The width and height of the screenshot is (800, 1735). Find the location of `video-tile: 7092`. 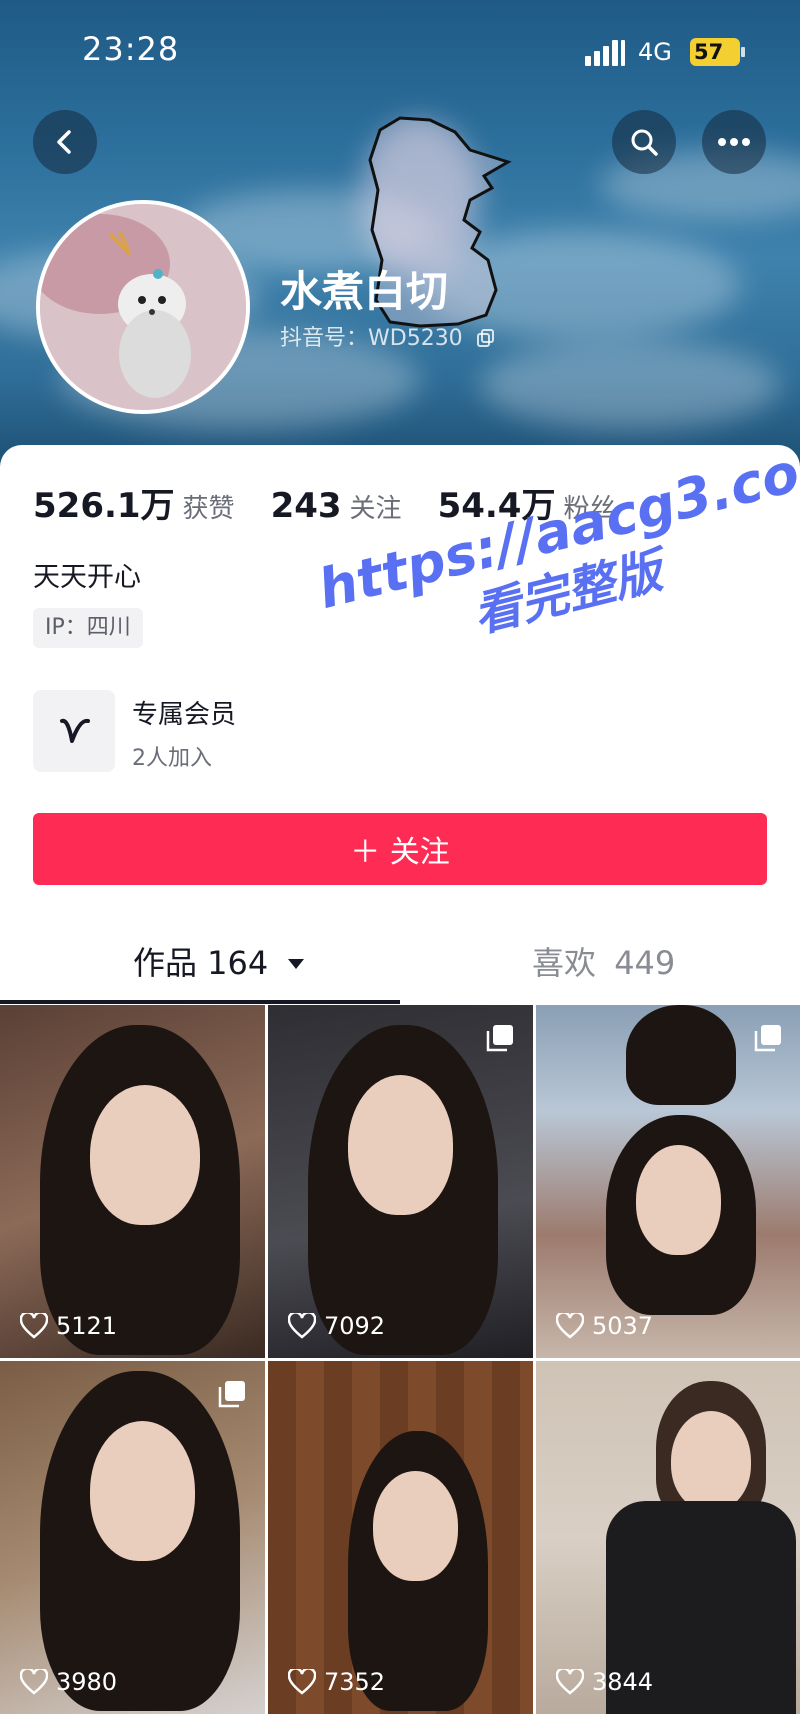

video-tile: 7092 is located at coordinates (400, 1181).